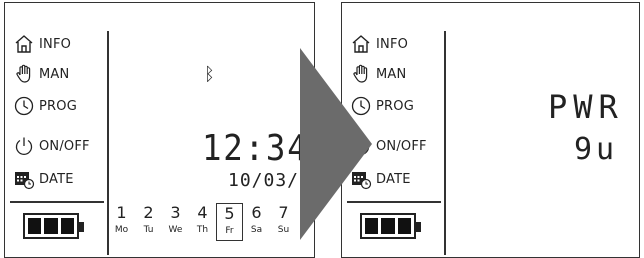 Image resolution: width=644 pixels, height=258 pixels. I want to click on day-fr-selected: 5 Fr, so click(229, 222).